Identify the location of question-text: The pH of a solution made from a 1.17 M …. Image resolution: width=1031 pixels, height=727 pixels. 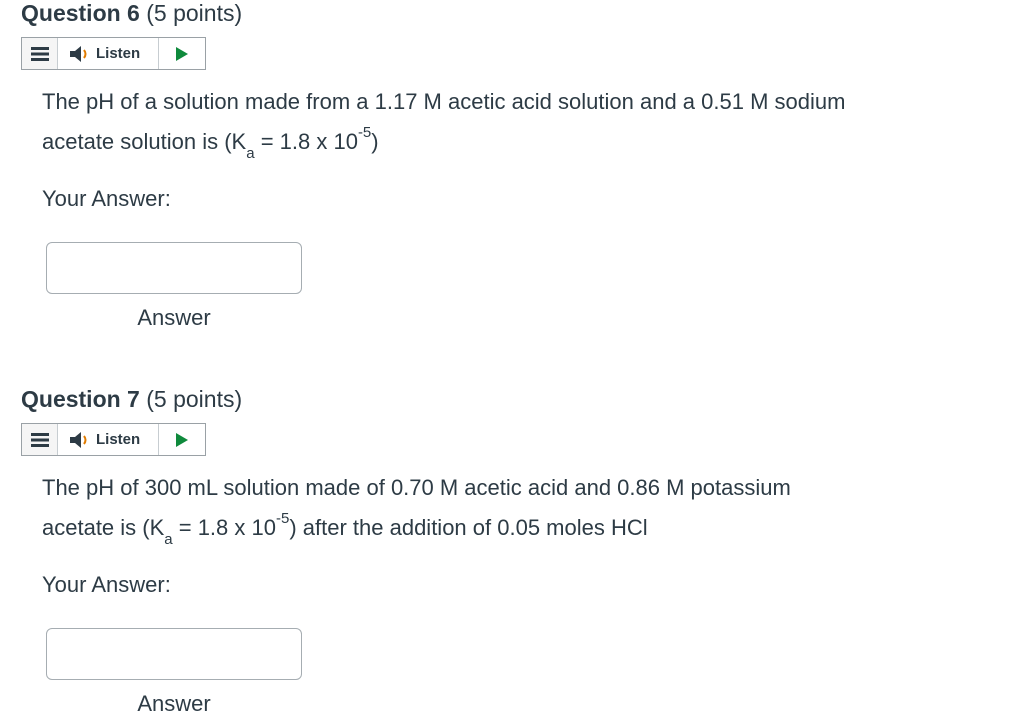
(507, 122).